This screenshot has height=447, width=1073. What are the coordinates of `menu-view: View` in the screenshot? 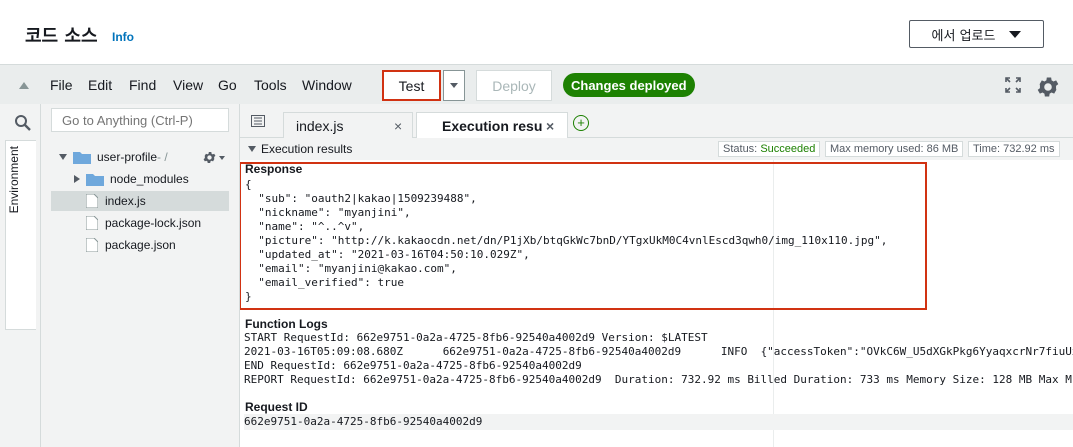 It's located at (188, 85).